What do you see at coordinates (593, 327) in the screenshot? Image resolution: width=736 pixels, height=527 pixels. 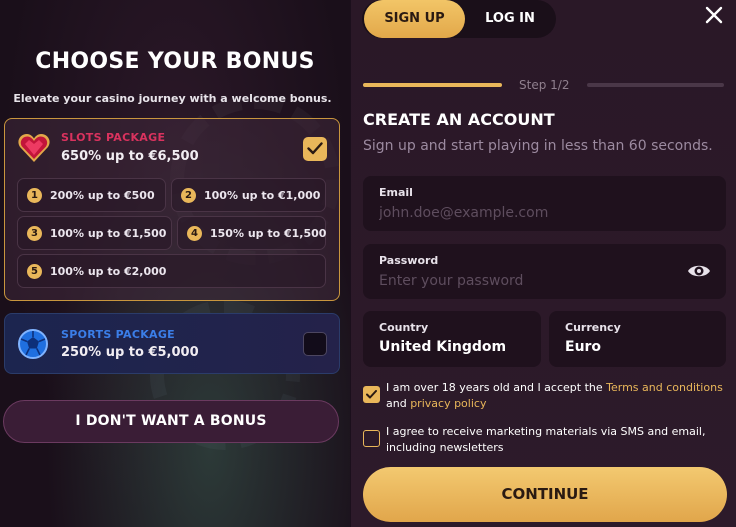 I see `currency-label: Currency` at bounding box center [593, 327].